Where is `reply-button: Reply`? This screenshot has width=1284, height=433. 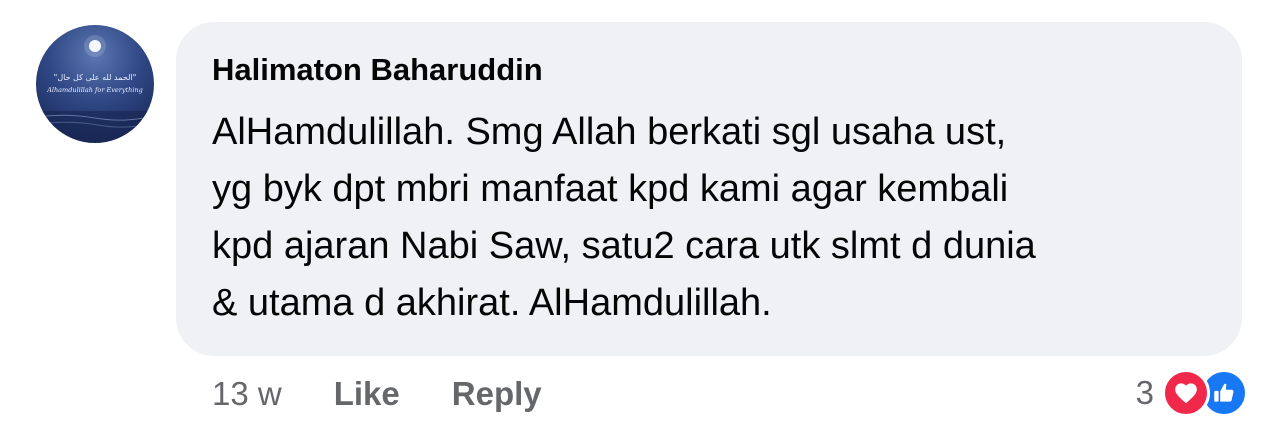
reply-button: Reply is located at coordinates (497, 394).